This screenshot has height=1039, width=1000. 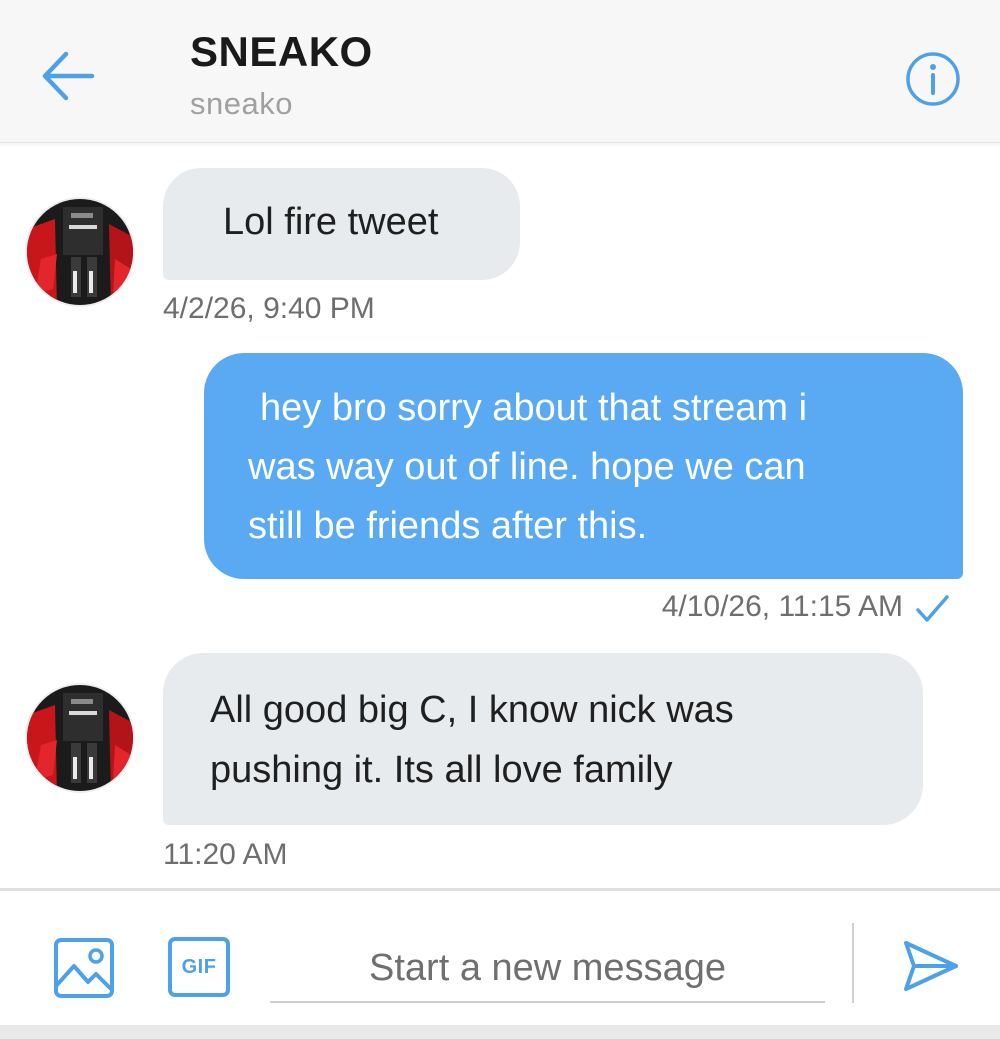 What do you see at coordinates (527, 467) in the screenshot?
I see `message-text-line: was way out of line. hope we can` at bounding box center [527, 467].